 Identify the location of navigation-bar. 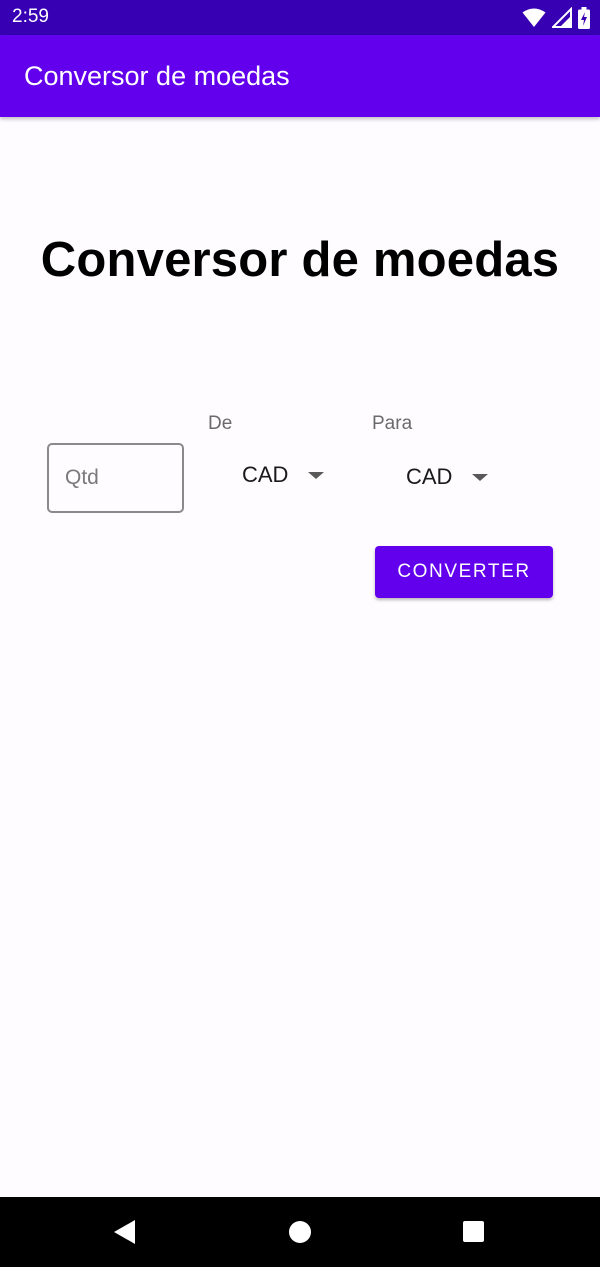
(300, 1232).